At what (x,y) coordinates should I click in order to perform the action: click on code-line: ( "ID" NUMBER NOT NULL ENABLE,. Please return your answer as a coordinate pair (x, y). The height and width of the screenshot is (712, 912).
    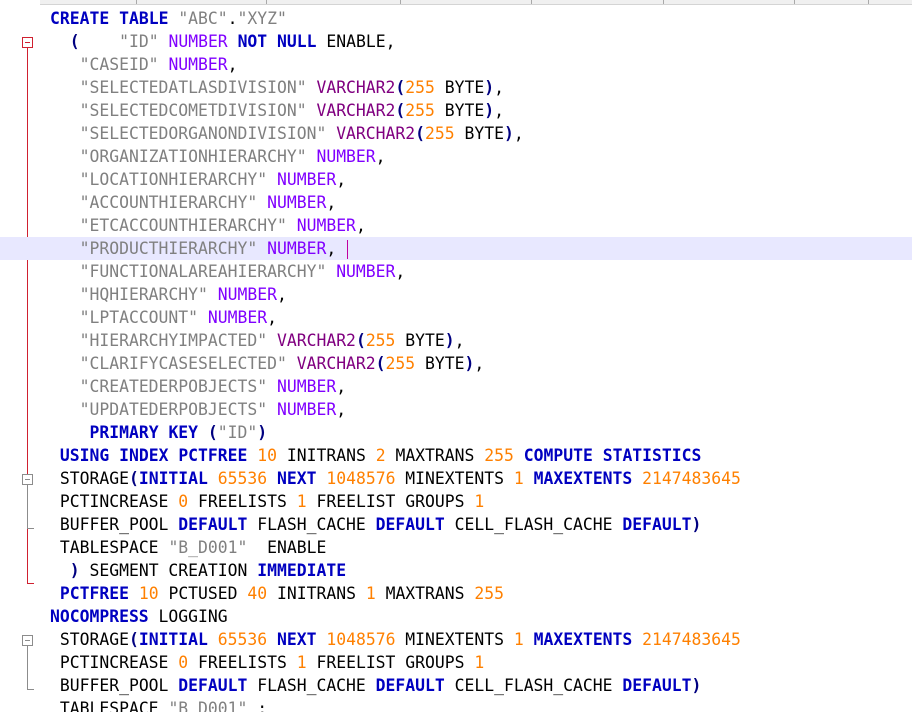
    Looking at the image, I should click on (456, 41).